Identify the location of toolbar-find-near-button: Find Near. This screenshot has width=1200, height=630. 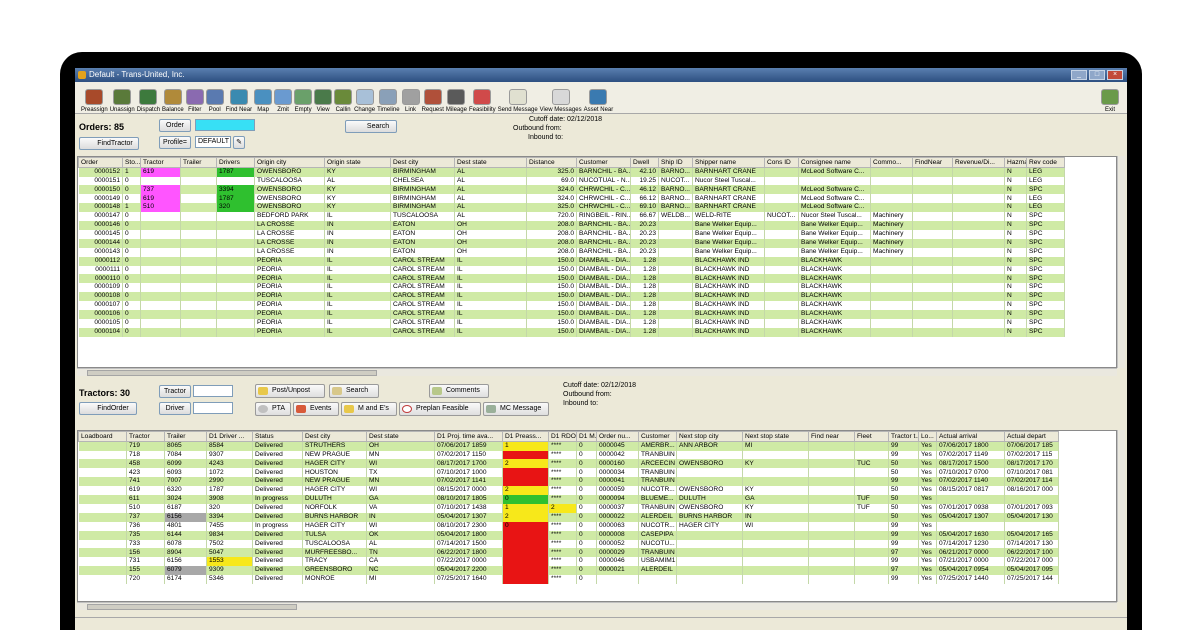
(239, 98).